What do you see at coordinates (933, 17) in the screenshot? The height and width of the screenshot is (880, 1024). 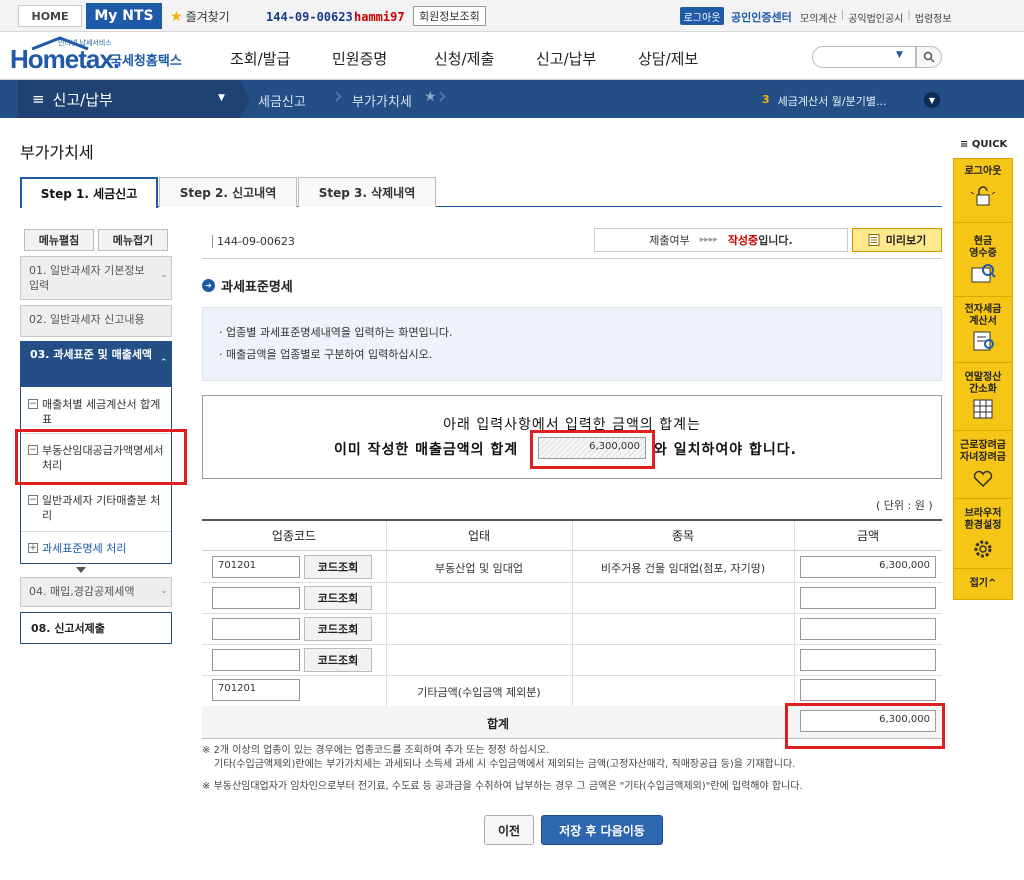 I see `law-info-link: 법령정보` at bounding box center [933, 17].